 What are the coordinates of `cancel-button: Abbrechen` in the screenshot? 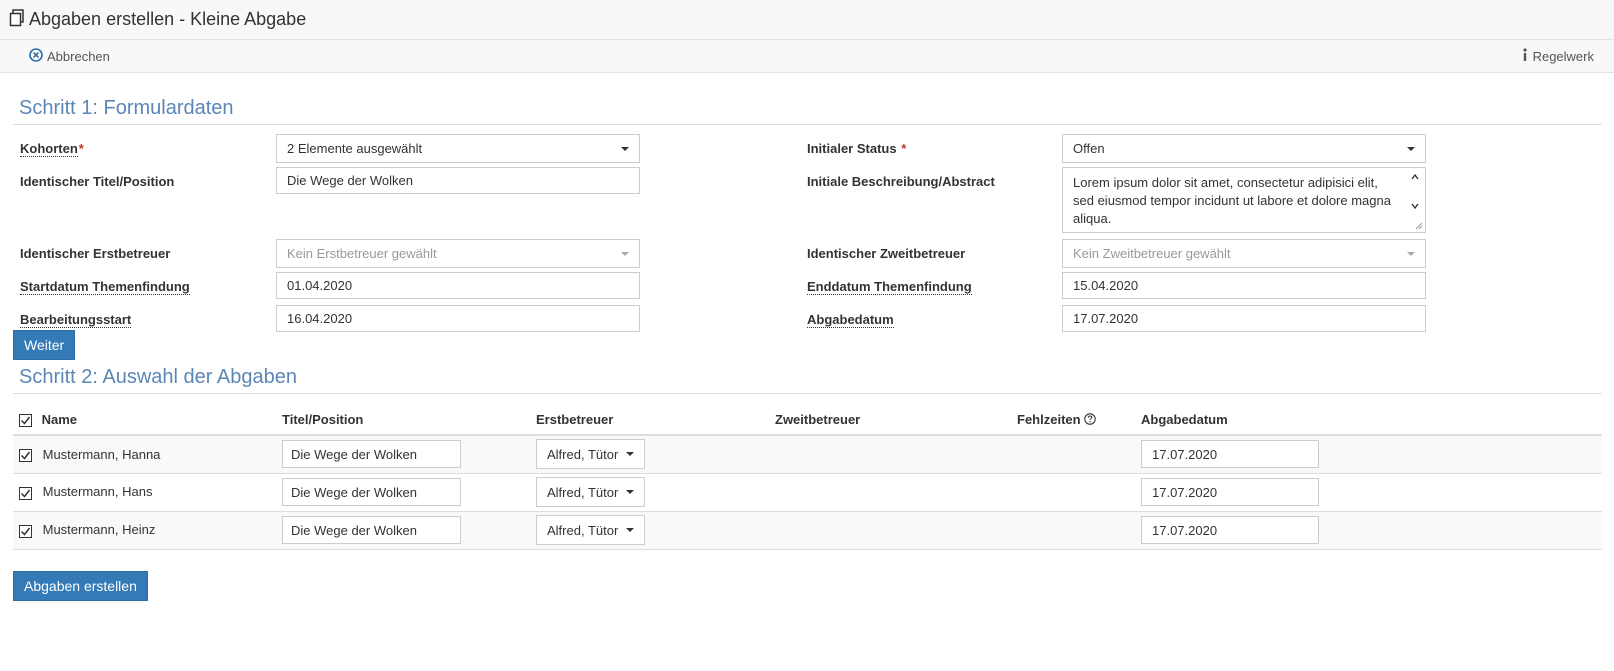 It's located at (69, 56).